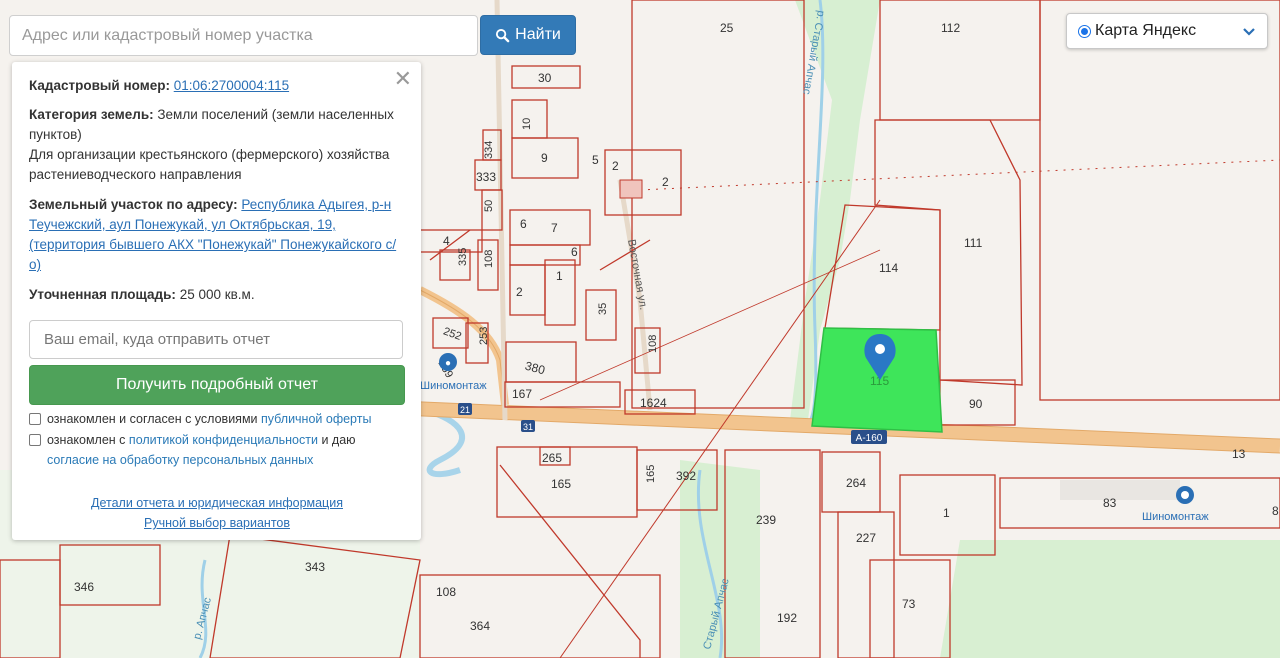 The width and height of the screenshot is (1280, 658). I want to click on get-report-button: Получить подробный отчет, so click(217, 385).